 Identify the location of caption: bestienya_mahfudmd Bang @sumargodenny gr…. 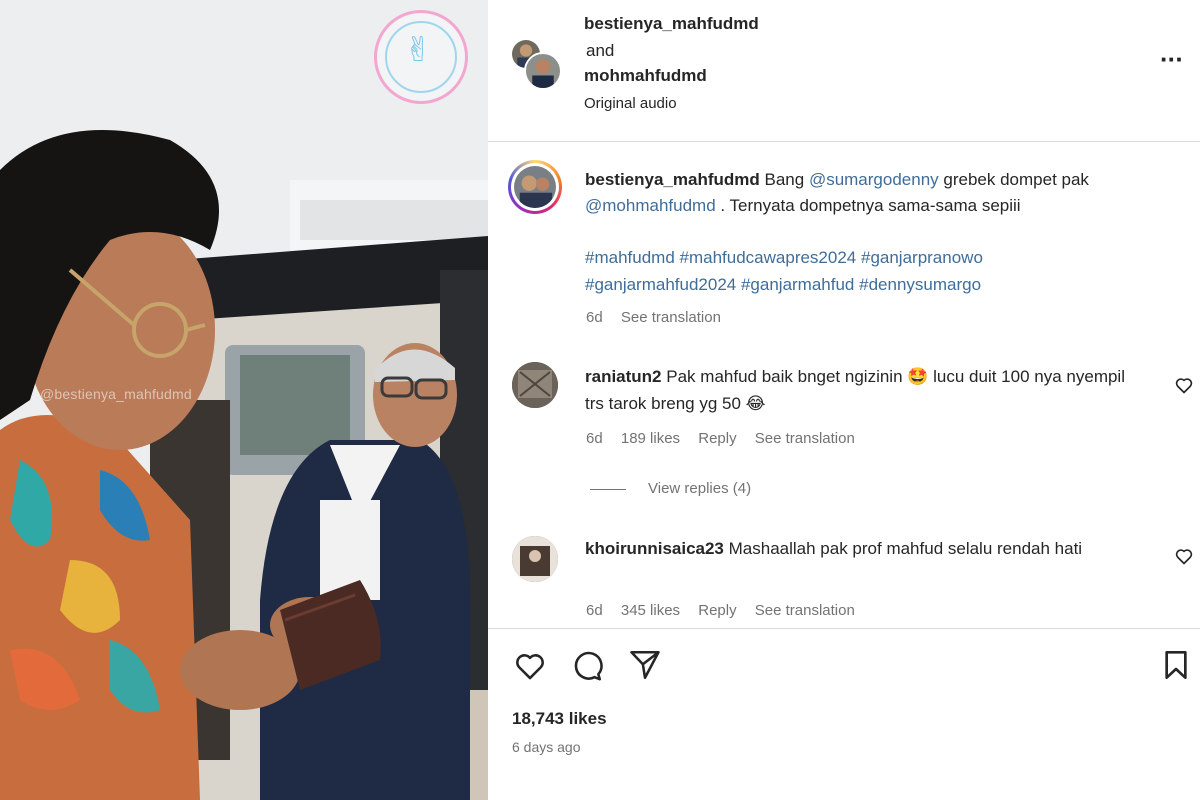
(880, 193).